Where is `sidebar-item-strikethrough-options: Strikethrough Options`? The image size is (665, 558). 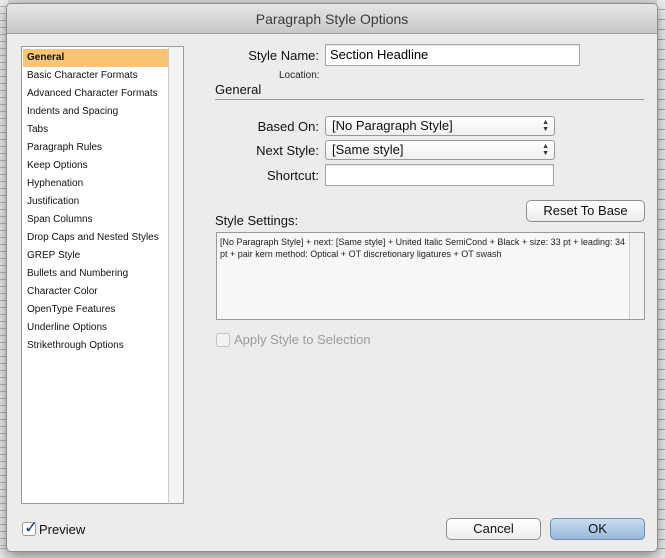
sidebar-item-strikethrough-options: Strikethrough Options is located at coordinates (103, 346).